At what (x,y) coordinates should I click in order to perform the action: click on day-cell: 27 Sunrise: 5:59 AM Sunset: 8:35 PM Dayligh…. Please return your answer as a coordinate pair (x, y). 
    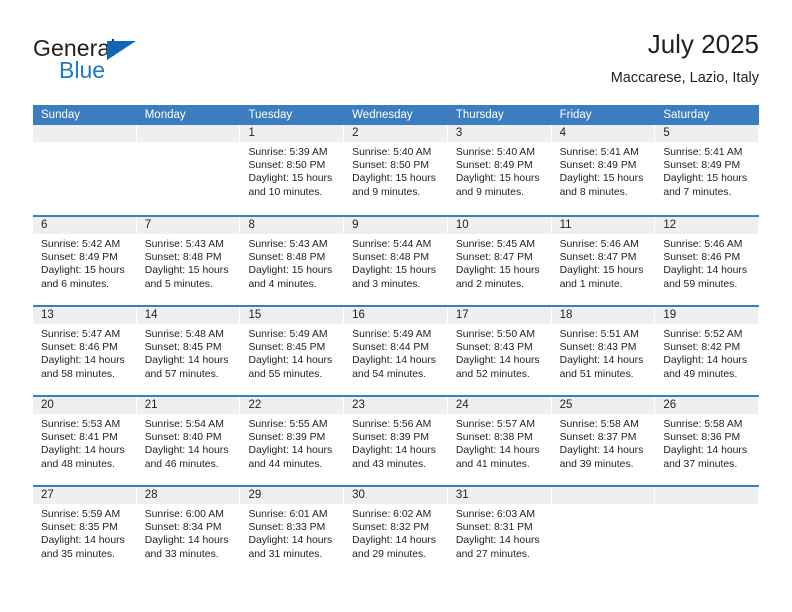
    Looking at the image, I should click on (85, 531).